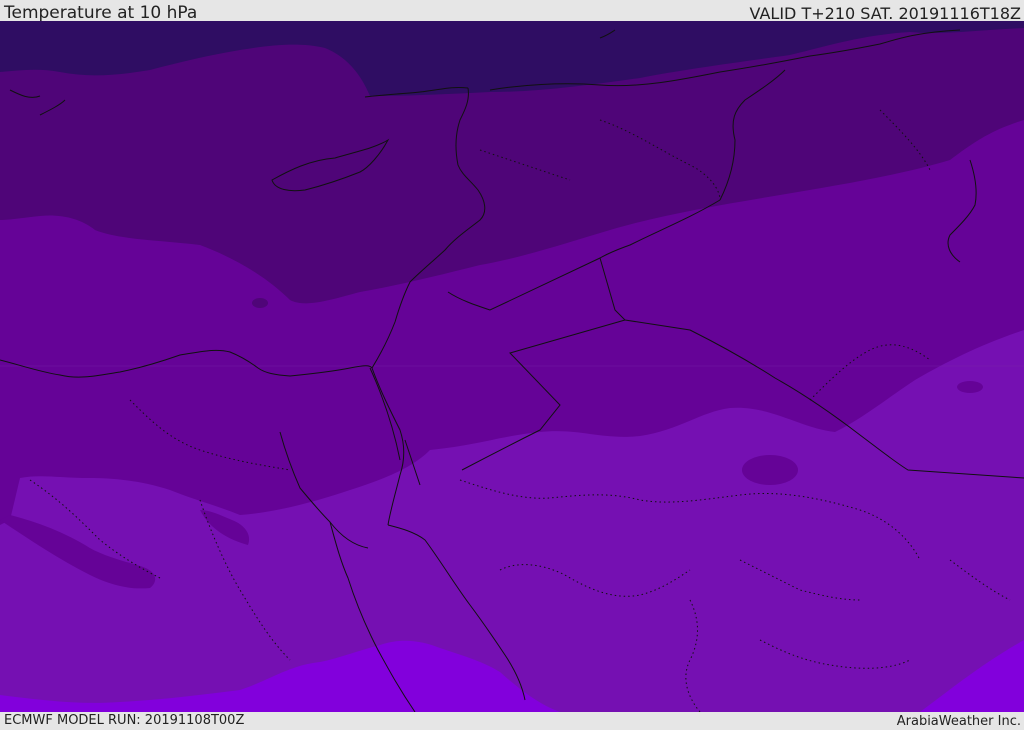 This screenshot has width=1024, height=730. I want to click on pocket-a, so click(770, 470).